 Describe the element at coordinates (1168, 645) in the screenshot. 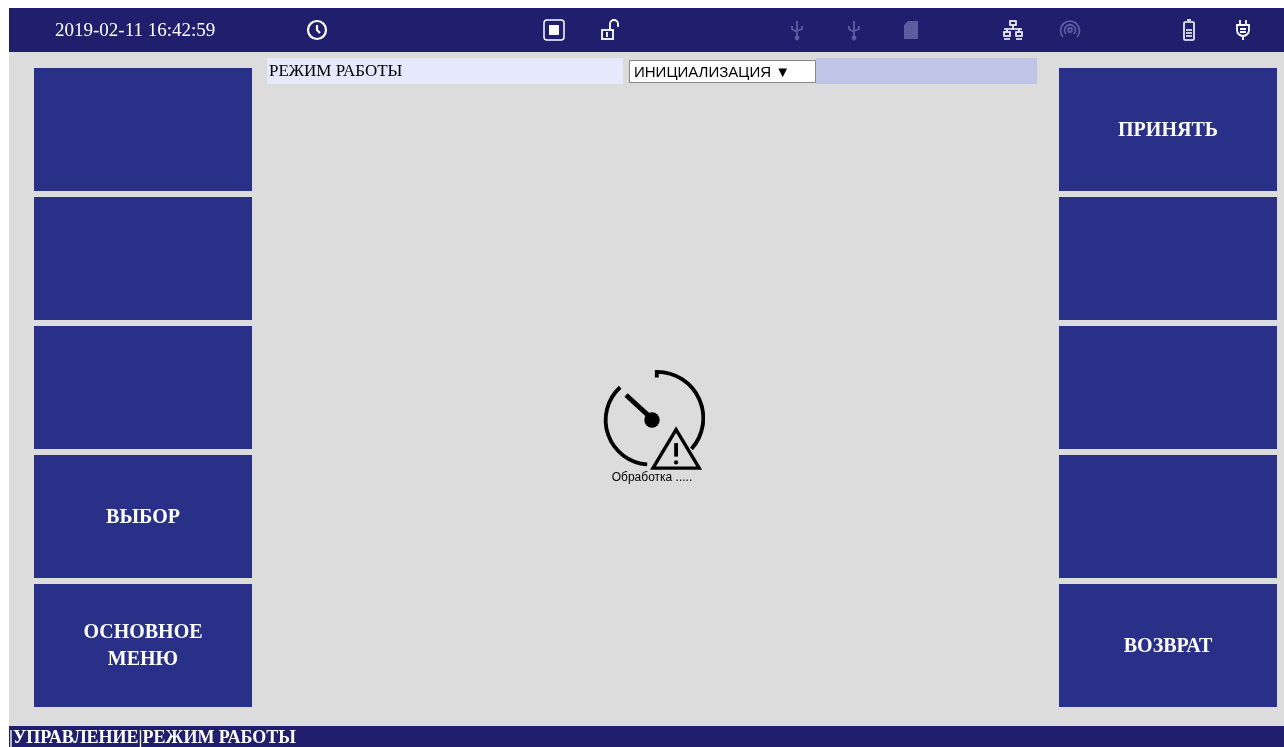

I see `side-button: ВОЗВРАТ` at that location.